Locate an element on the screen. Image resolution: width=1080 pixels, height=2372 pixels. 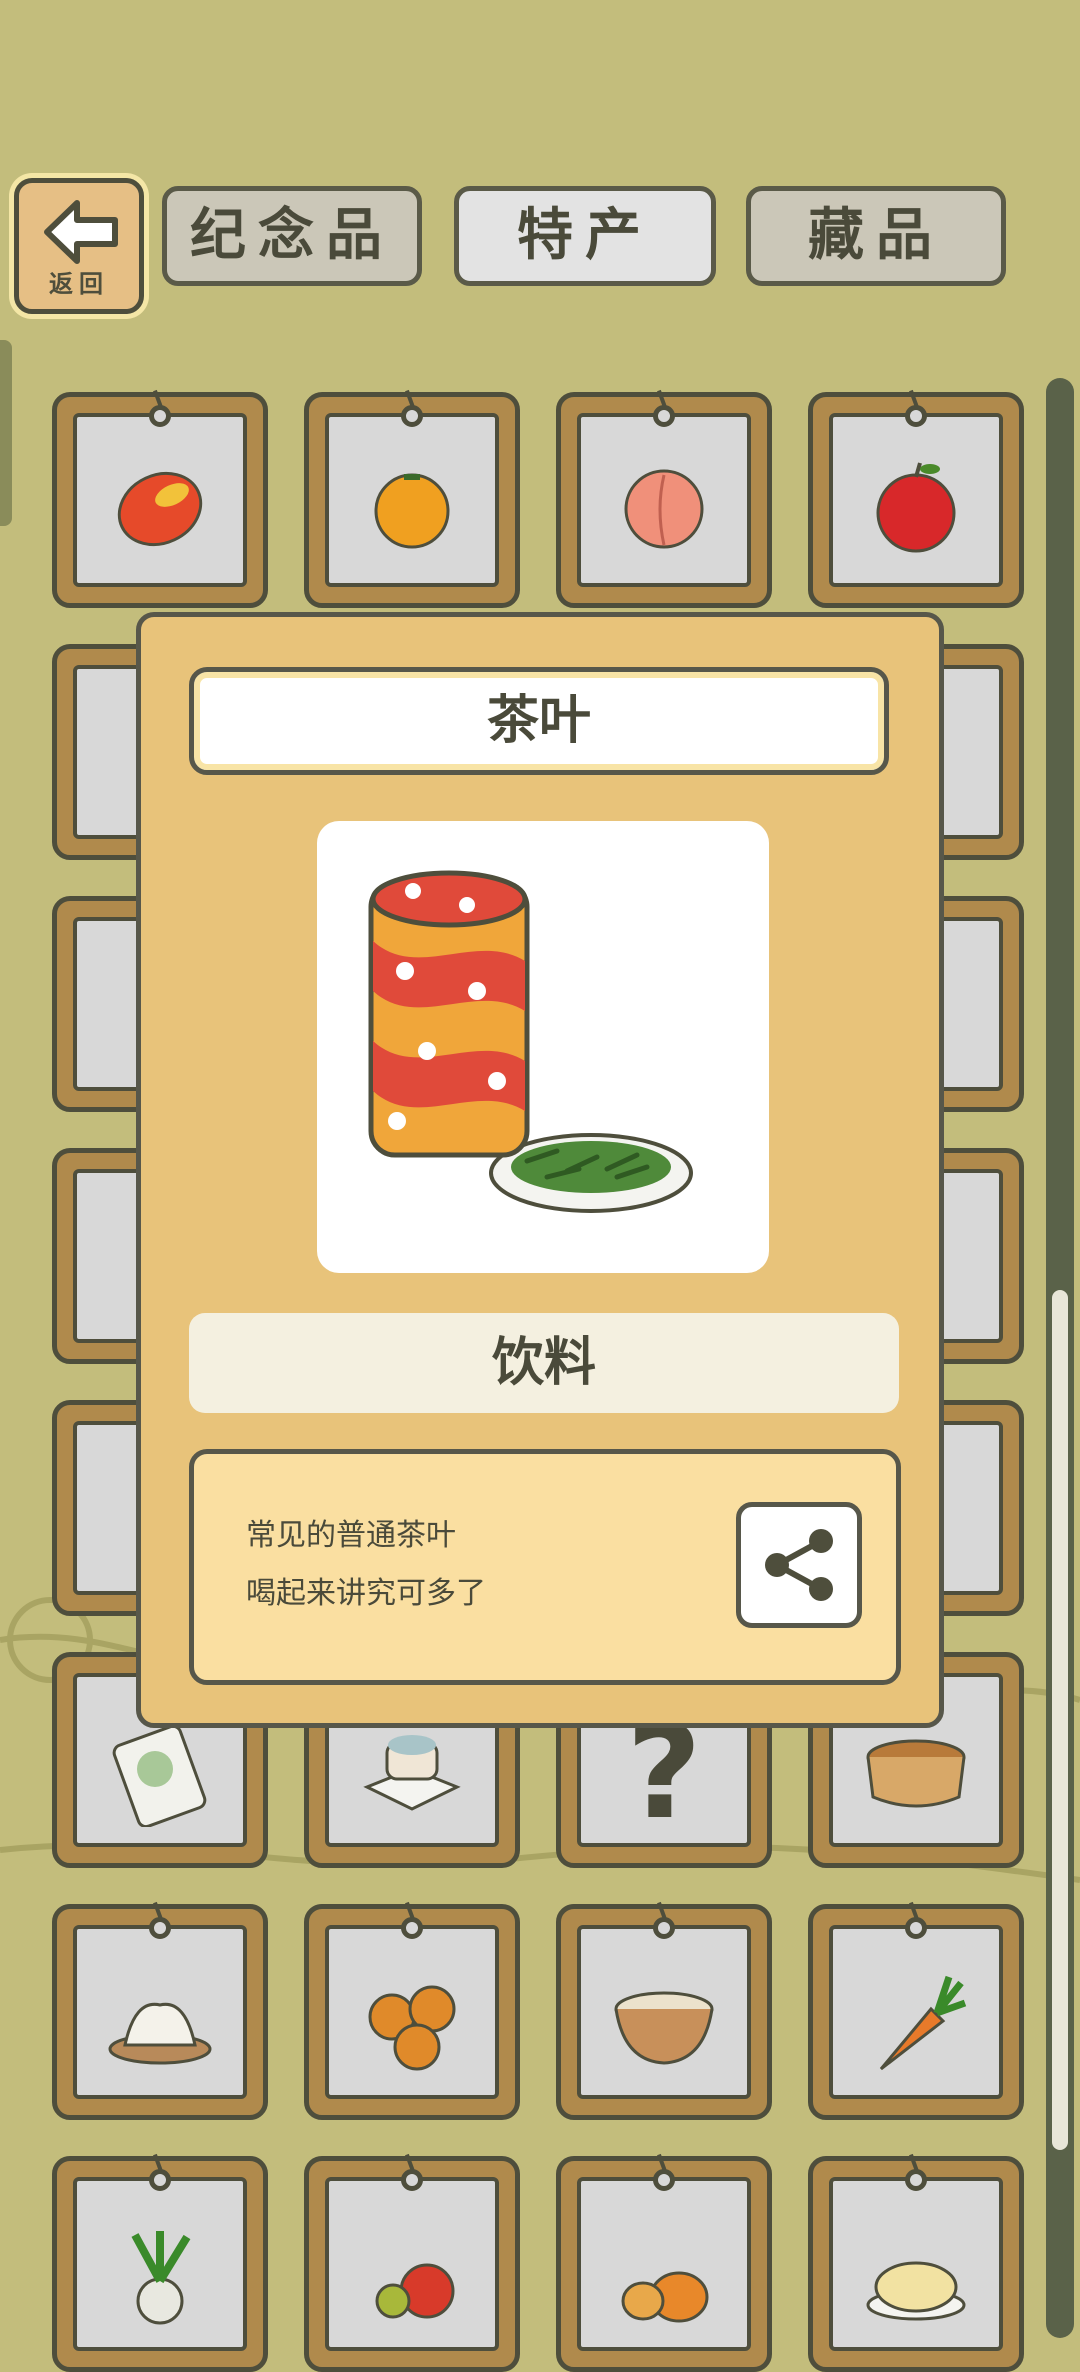
basket-icon is located at coordinates (916, 1773).